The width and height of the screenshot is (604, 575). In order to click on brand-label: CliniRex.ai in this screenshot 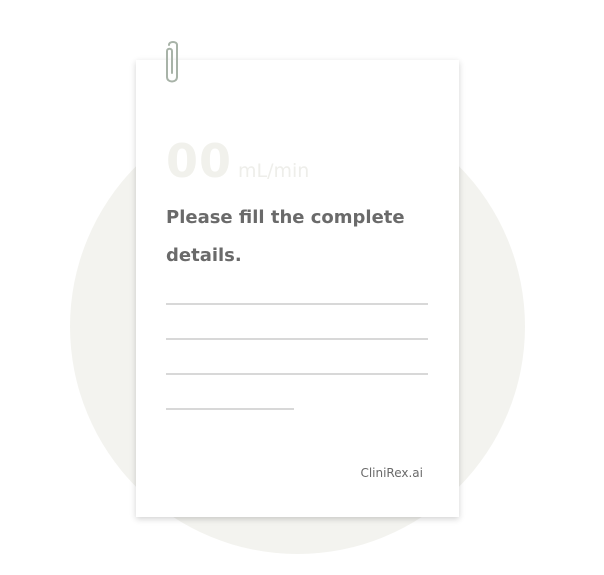, I will do `click(391, 473)`.